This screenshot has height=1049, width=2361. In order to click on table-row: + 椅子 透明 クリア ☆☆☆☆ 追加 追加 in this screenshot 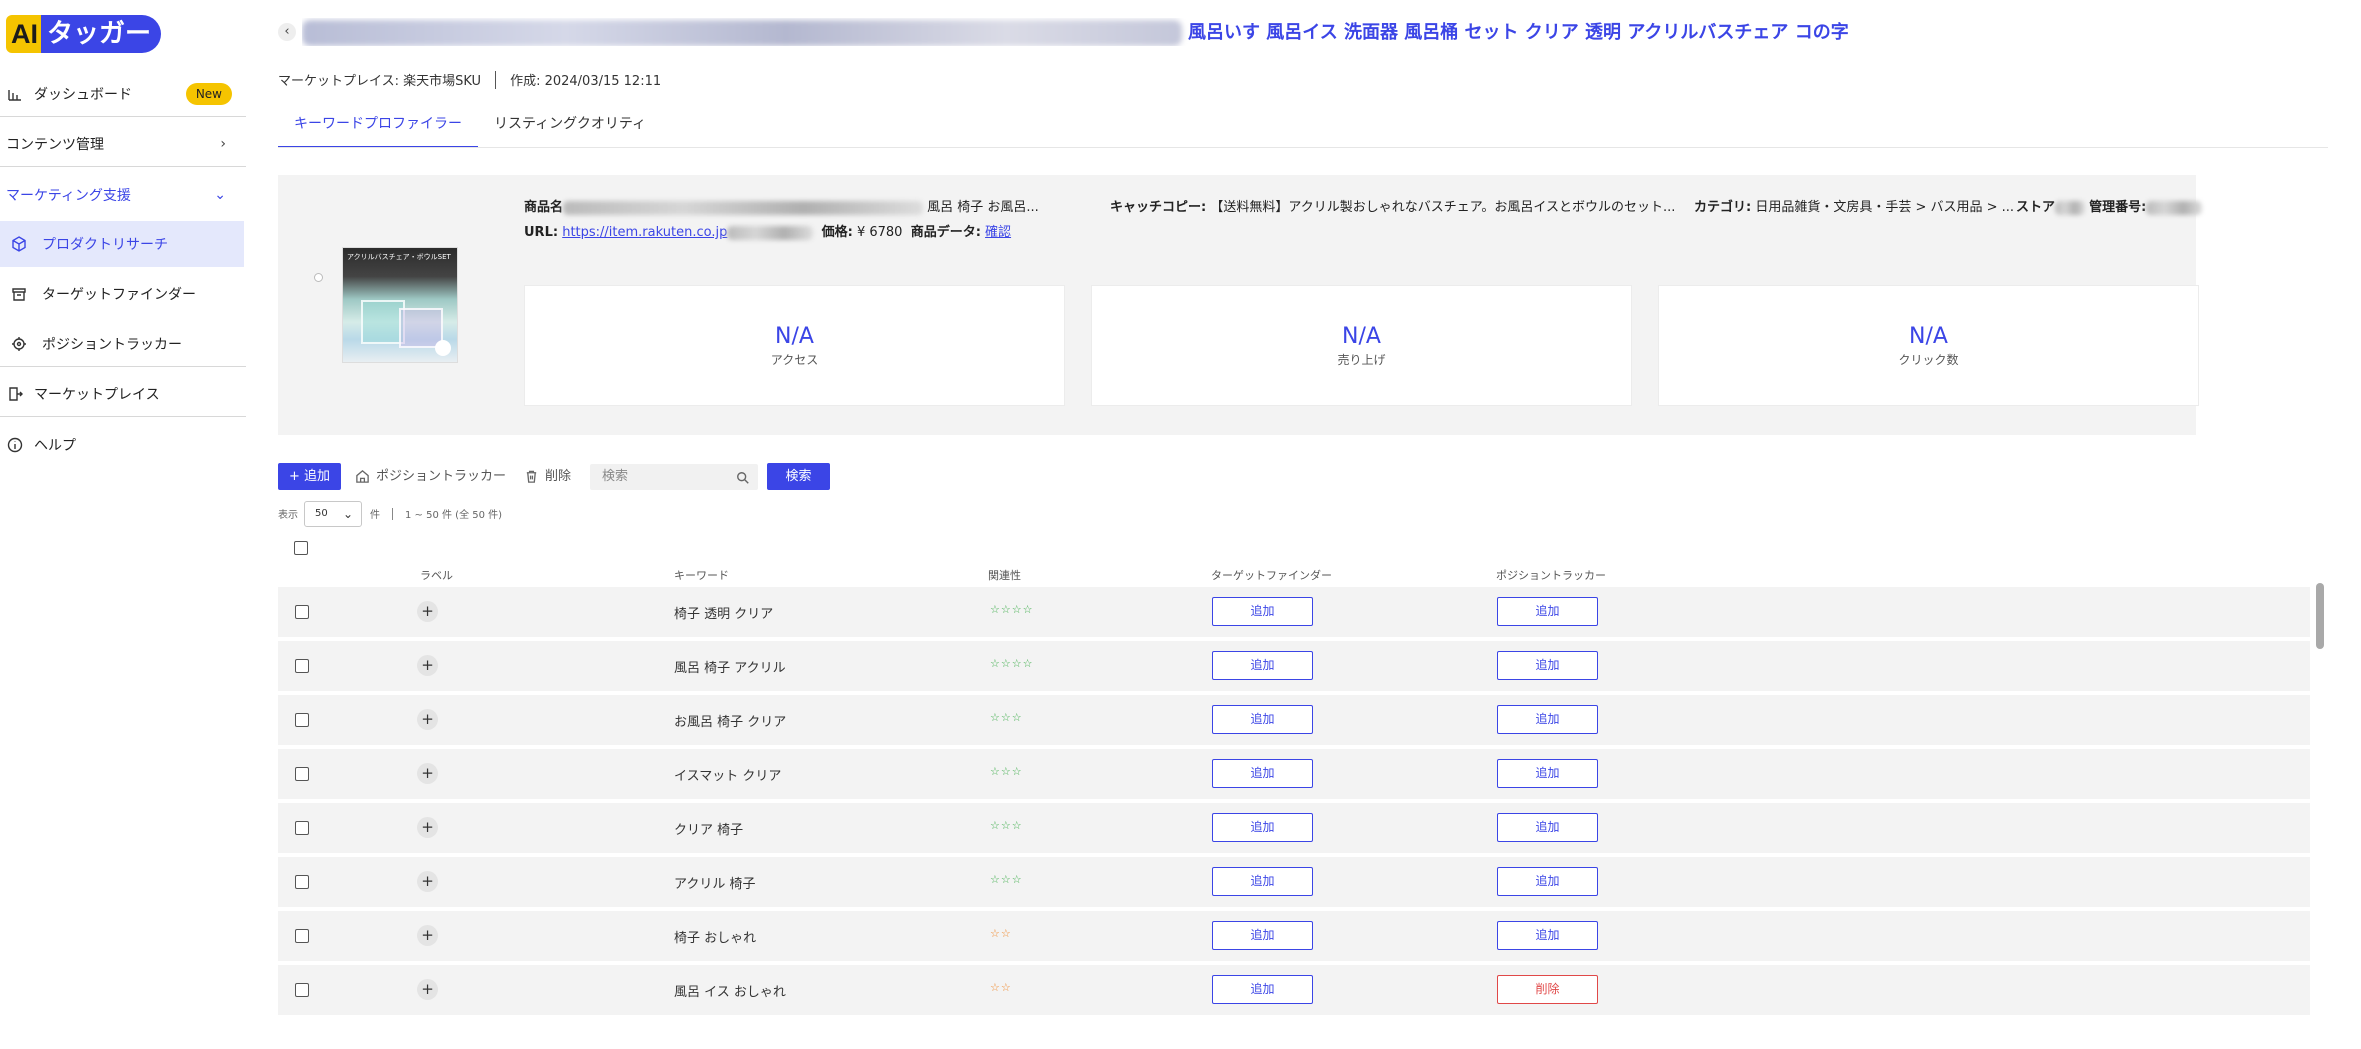, I will do `click(1294, 612)`.